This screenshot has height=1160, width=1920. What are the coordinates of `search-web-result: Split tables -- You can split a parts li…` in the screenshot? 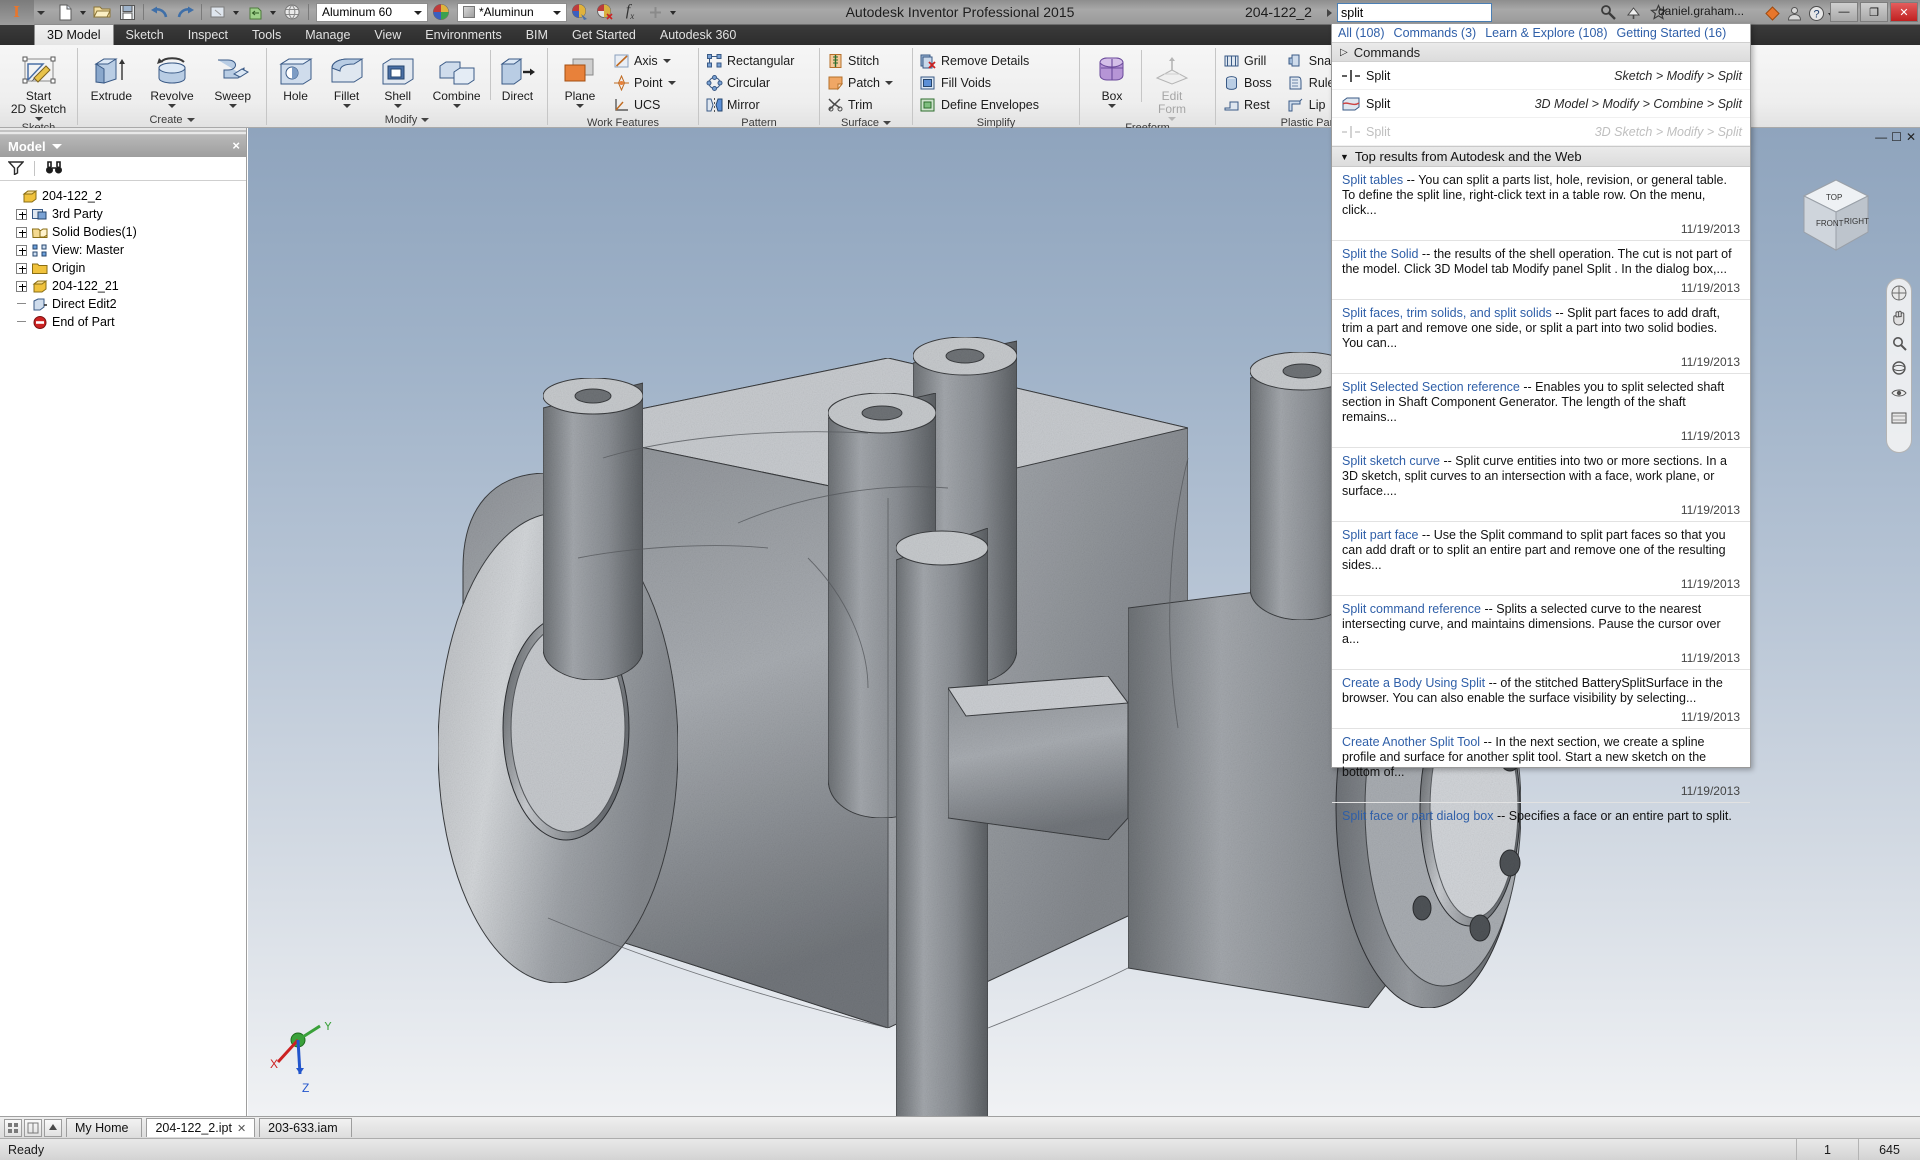 It's located at (1541, 204).